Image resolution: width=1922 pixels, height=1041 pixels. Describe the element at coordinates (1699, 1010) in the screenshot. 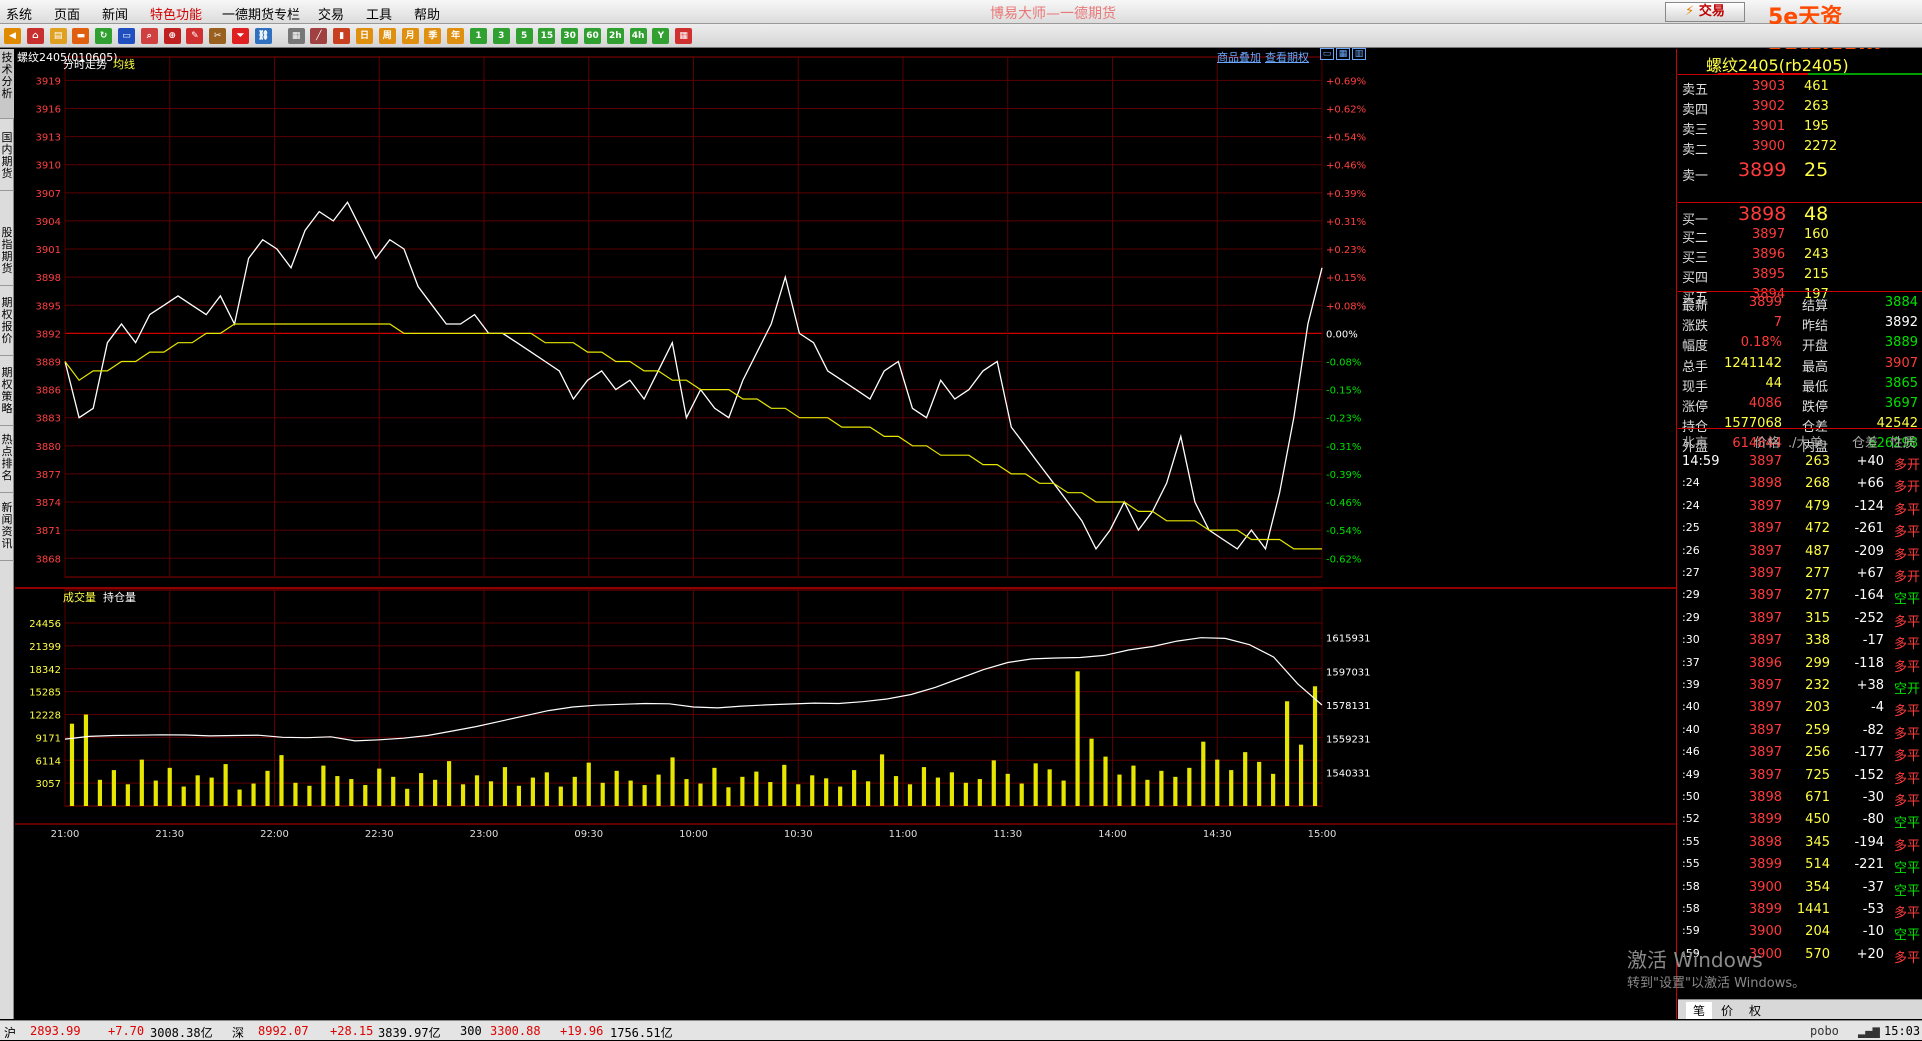

I see `tab-trades: 笔` at that location.